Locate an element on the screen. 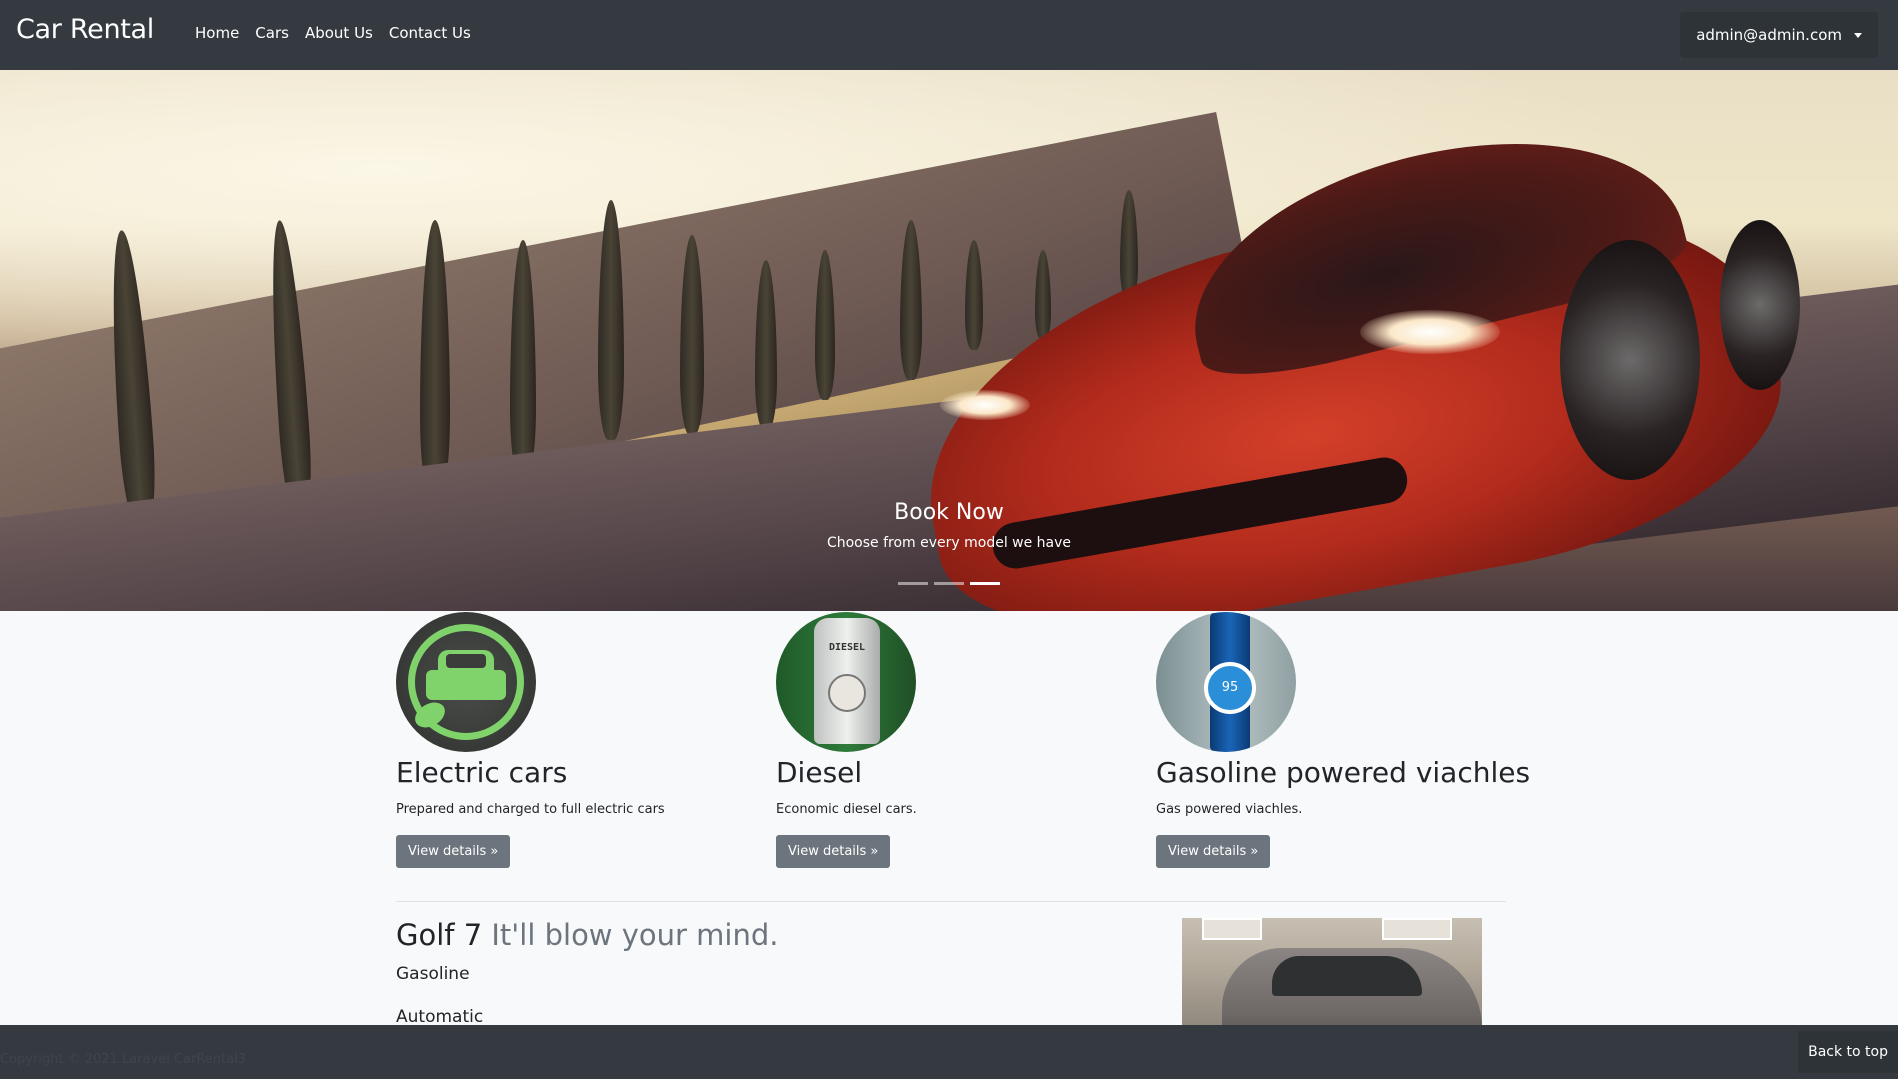 This screenshot has height=1079, width=1898. section-divider is located at coordinates (951, 901).